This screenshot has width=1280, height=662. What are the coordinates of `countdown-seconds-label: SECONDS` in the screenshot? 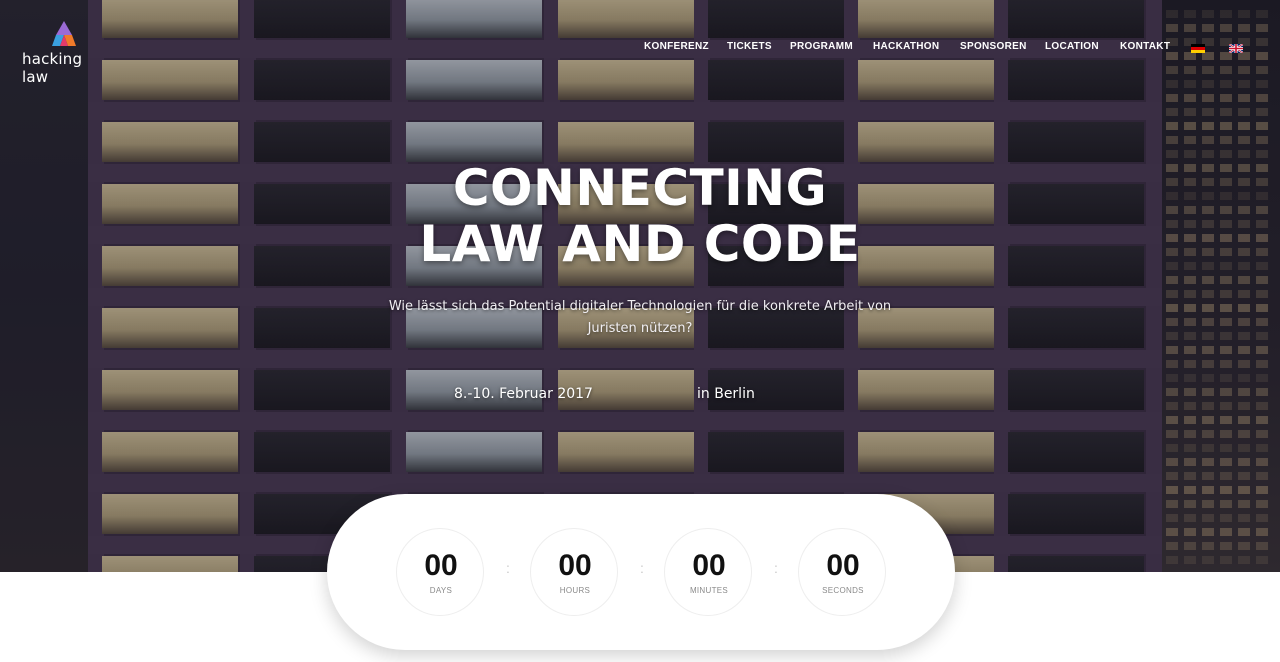 It's located at (843, 590).